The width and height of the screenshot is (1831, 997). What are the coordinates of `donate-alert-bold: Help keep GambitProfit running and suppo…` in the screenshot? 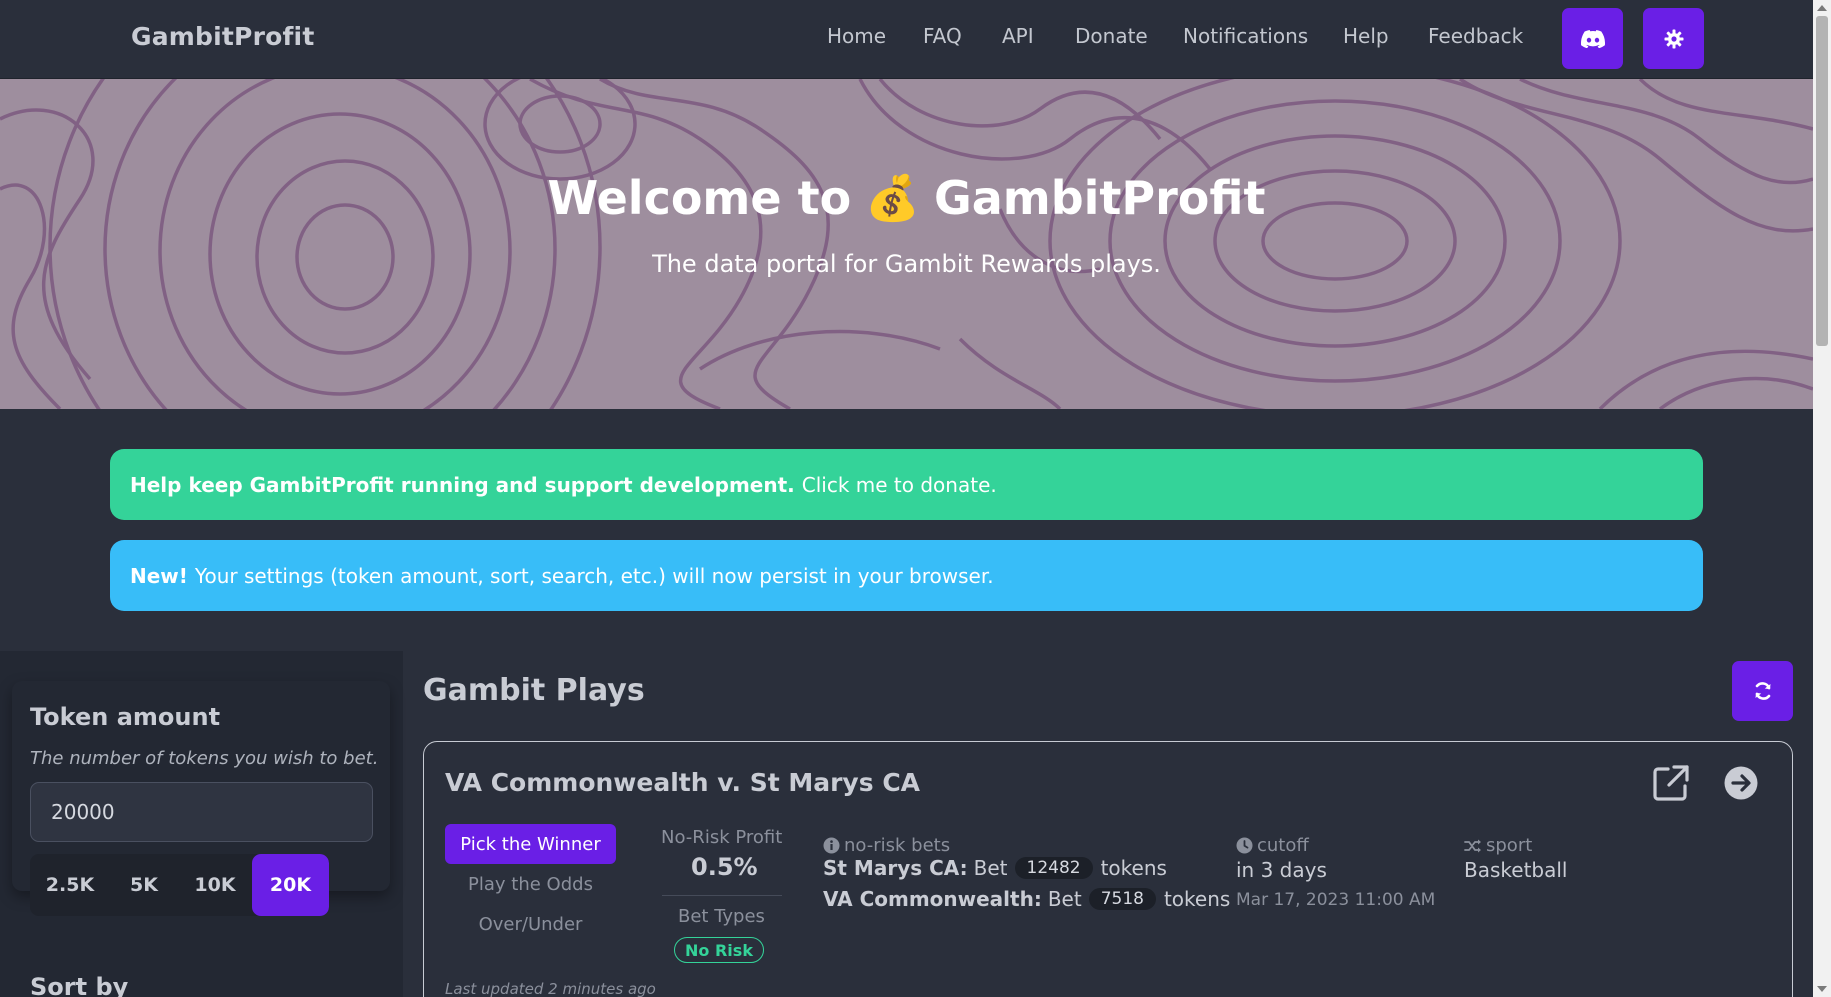 It's located at (462, 484).